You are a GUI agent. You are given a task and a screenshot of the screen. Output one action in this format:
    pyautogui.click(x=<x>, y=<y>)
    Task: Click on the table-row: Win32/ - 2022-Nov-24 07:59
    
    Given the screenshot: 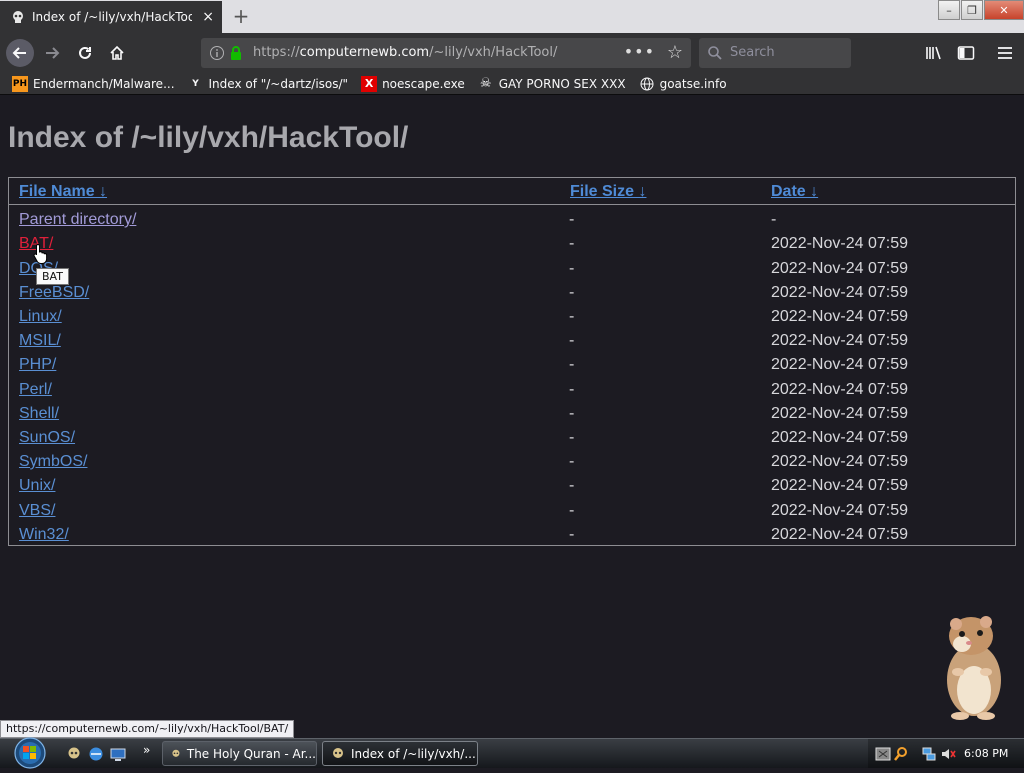 What is the action you would take?
    pyautogui.click(x=512, y=535)
    